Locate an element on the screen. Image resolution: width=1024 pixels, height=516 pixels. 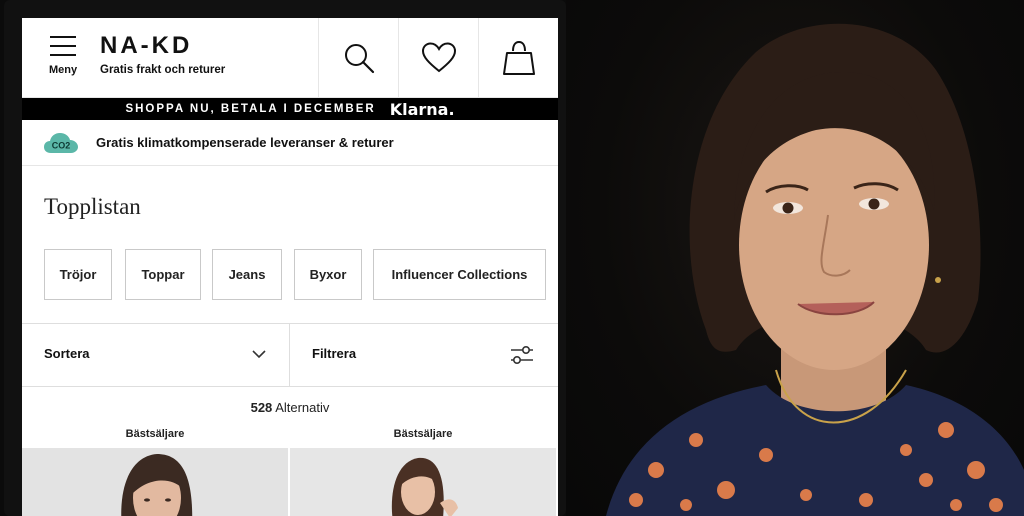
wishlist-button is located at coordinates (438, 58).